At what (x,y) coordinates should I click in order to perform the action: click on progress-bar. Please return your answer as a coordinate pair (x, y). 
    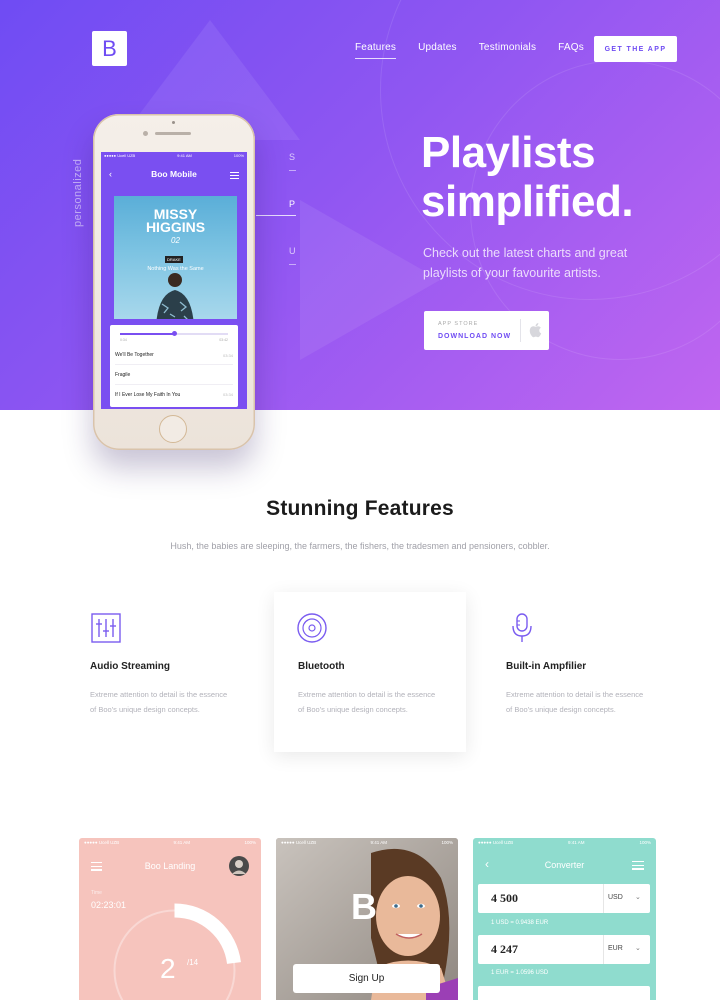
    Looking at the image, I should click on (174, 333).